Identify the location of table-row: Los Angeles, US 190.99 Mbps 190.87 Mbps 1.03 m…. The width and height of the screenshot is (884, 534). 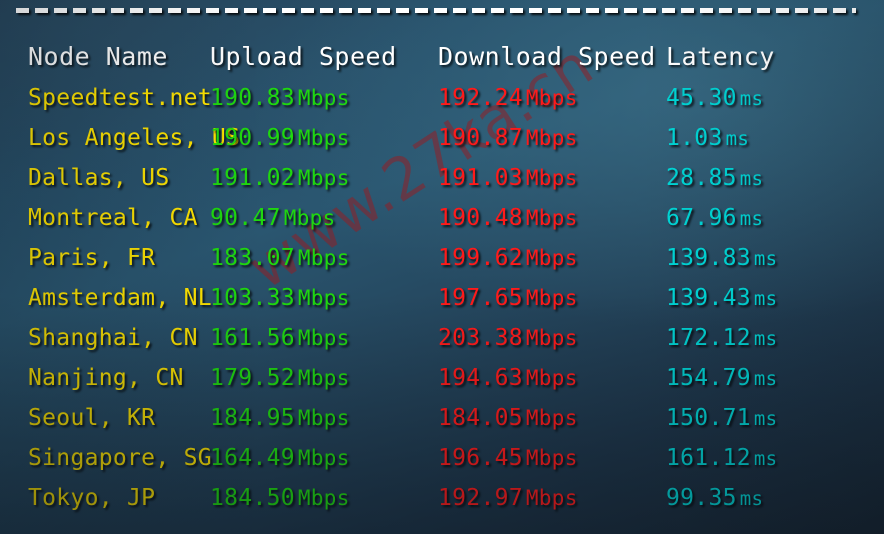
(442, 138).